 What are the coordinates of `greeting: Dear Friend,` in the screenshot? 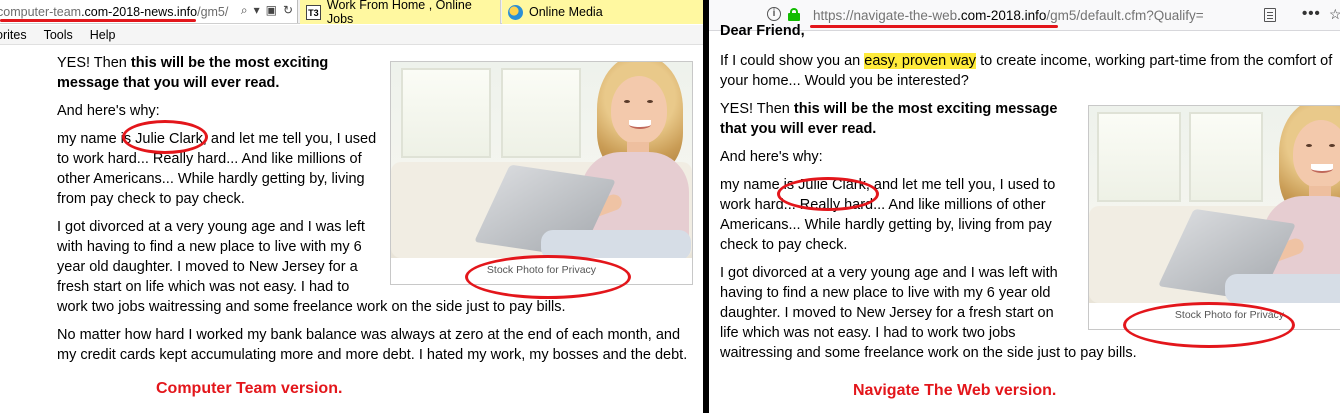 It's located at (762, 31).